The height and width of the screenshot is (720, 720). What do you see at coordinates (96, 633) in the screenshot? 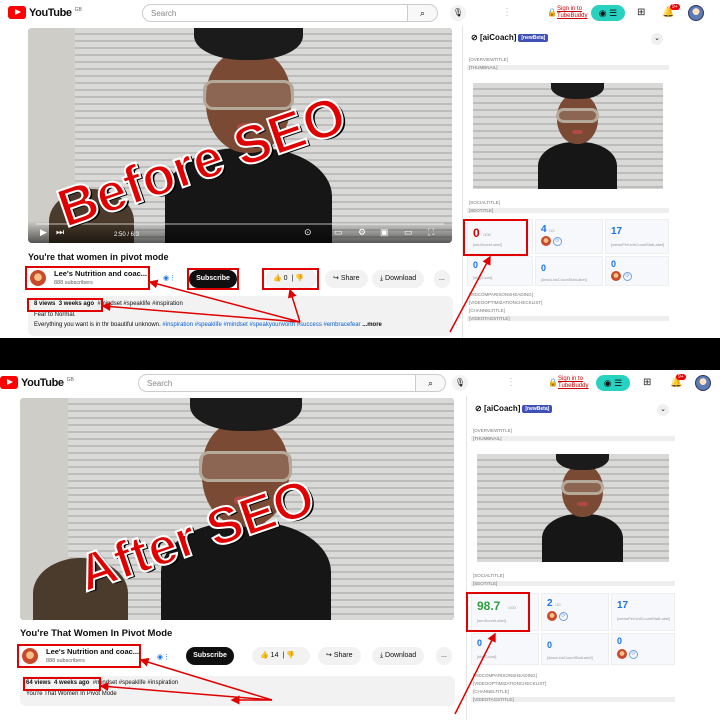
I see `video-title: You're That Women In Pivot Mode` at bounding box center [96, 633].